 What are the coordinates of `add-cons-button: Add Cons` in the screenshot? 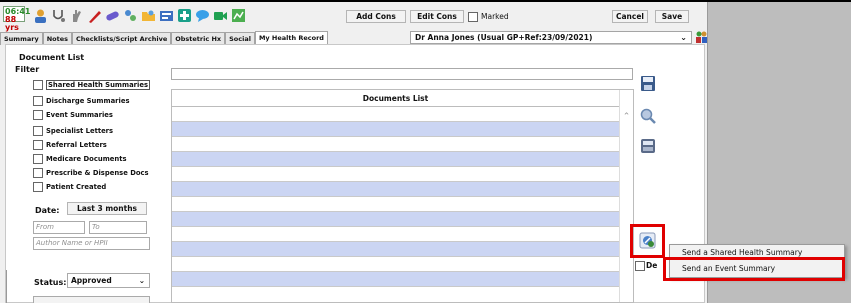 It's located at (376, 16).